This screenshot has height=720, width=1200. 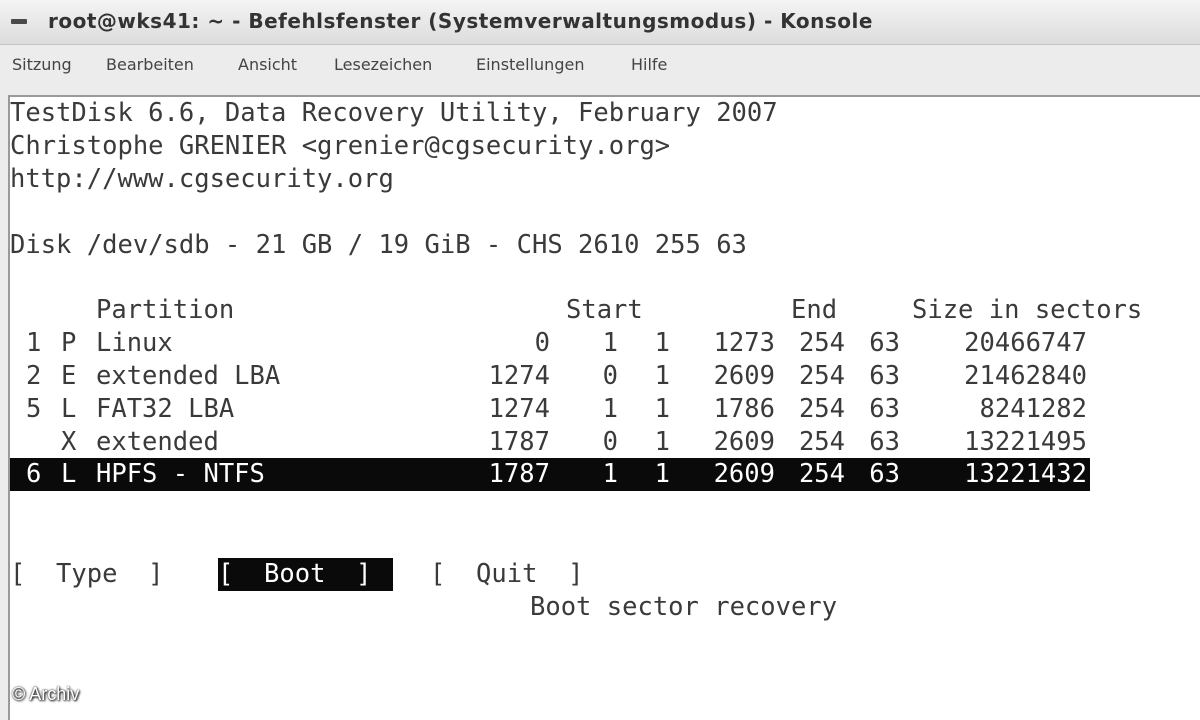 What do you see at coordinates (649, 64) in the screenshot?
I see `menu-hilfe: Hilfe` at bounding box center [649, 64].